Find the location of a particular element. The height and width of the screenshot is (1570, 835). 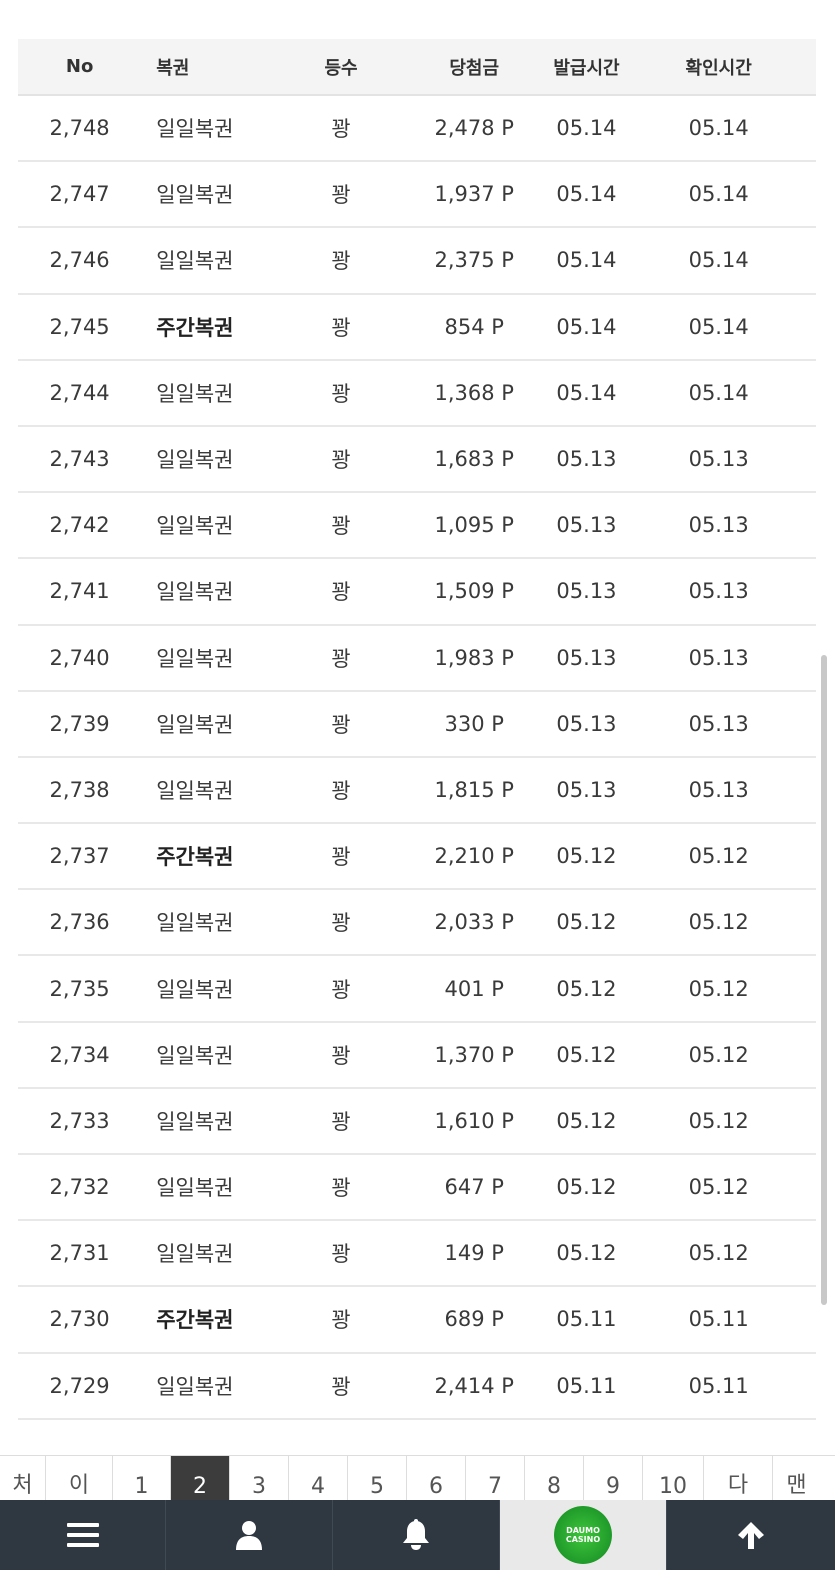

page-10-button: 10 is located at coordinates (673, 1478).